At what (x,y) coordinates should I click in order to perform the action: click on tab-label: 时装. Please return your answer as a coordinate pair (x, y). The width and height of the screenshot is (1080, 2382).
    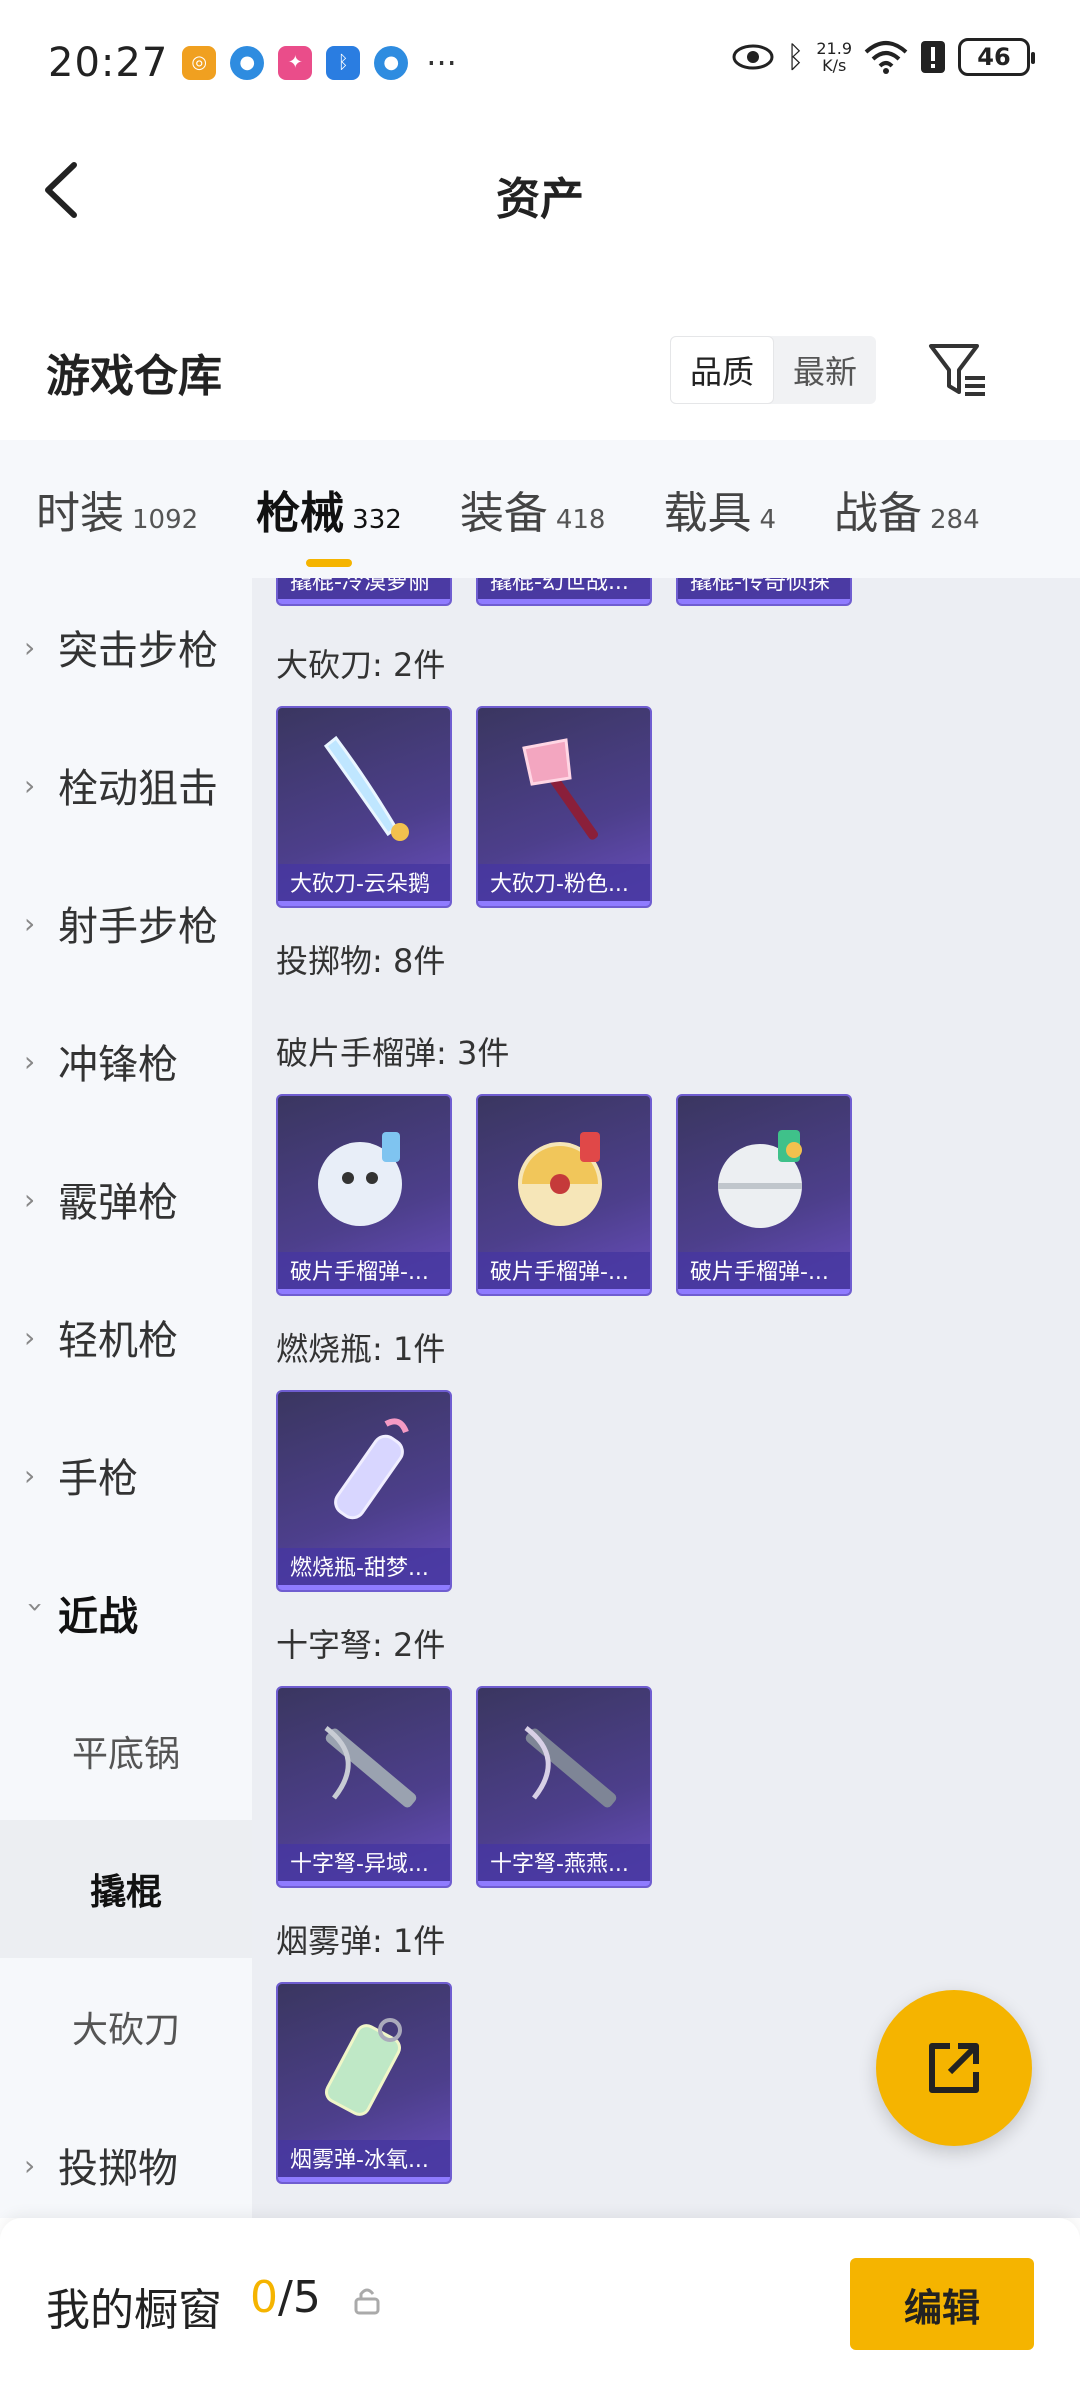
    Looking at the image, I should click on (80, 513).